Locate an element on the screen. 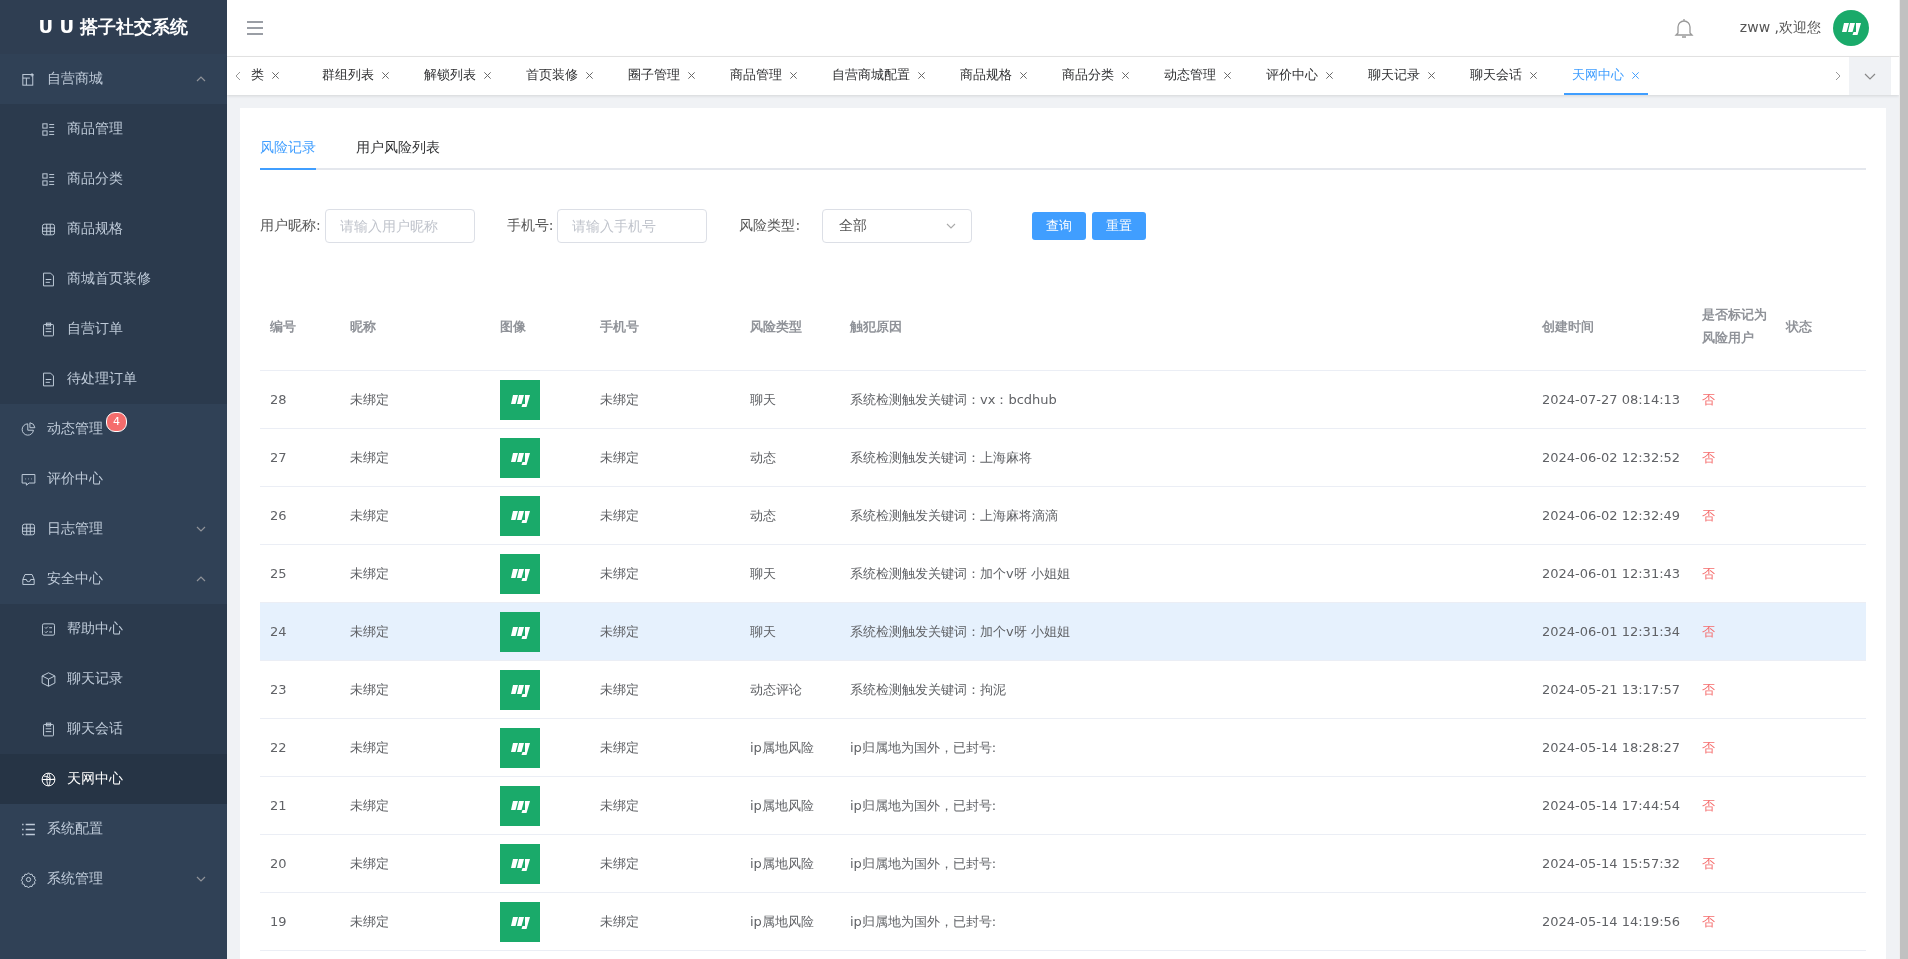 This screenshot has height=959, width=1908. welcome-text: zww ,欢迎您 is located at coordinates (1780, 28).